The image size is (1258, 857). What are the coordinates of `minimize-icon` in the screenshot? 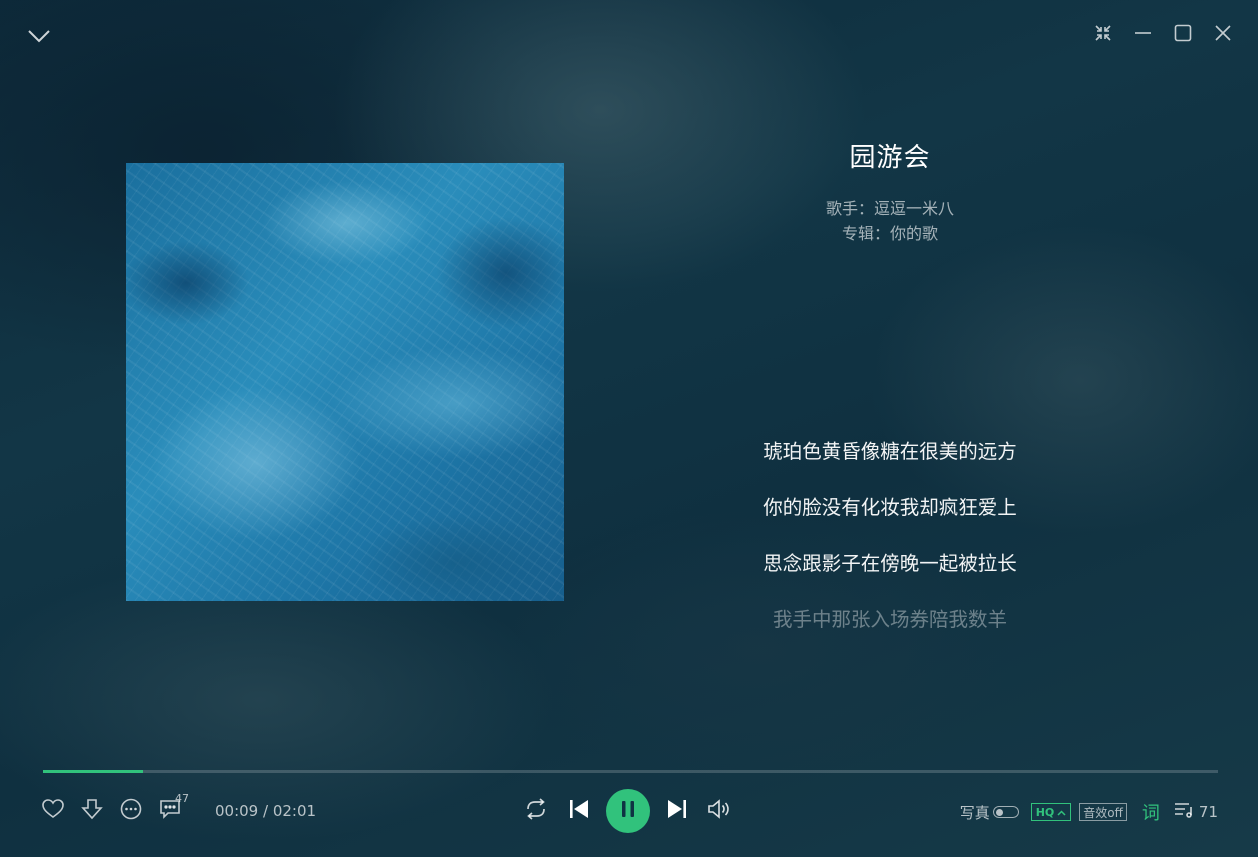 It's located at (1143, 35).